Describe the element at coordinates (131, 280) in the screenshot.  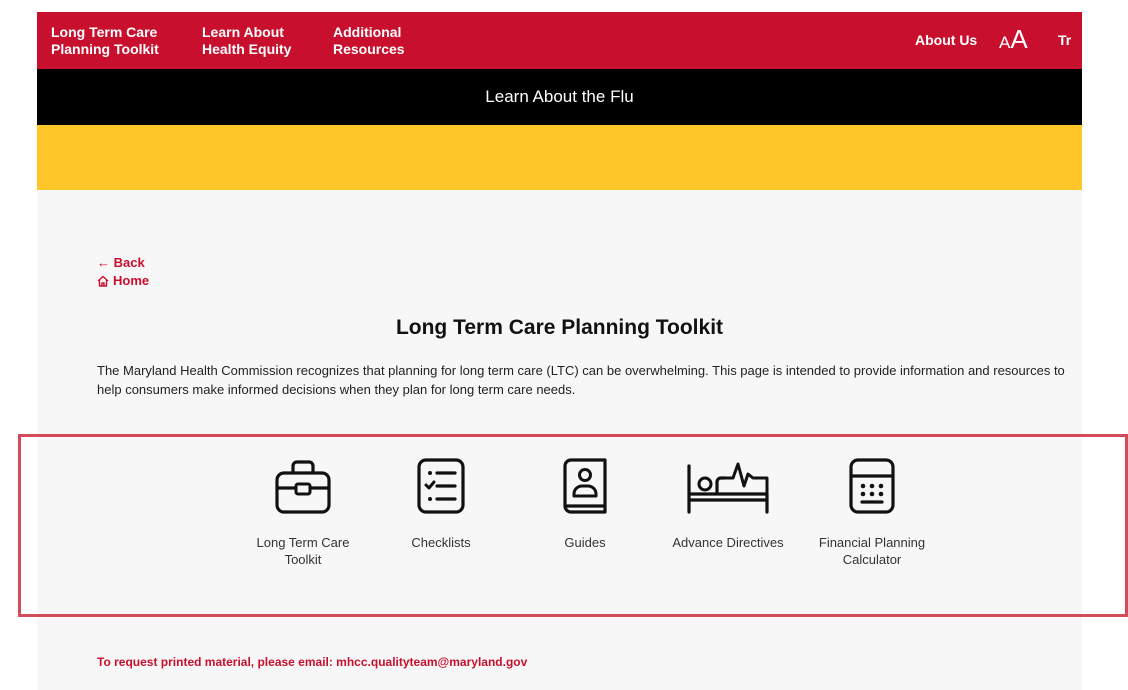
I see `home-link-label: Home` at that location.